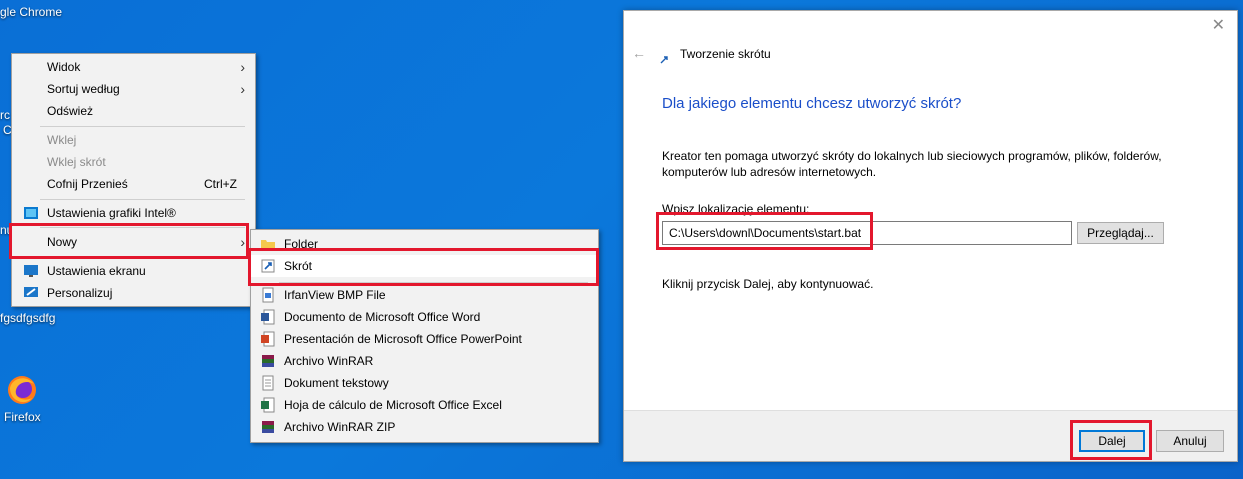  I want to click on next-button: Dalej, so click(1112, 441).